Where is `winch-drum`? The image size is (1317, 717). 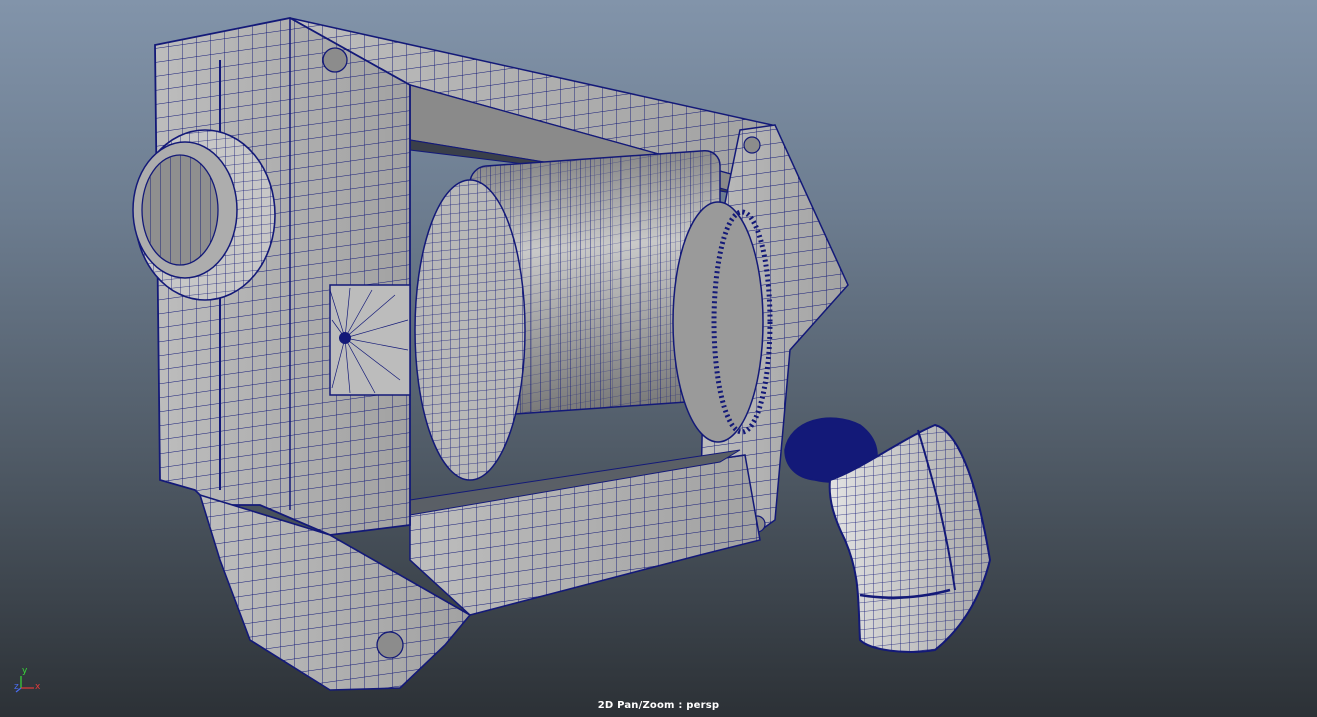 winch-drum is located at coordinates (593, 315).